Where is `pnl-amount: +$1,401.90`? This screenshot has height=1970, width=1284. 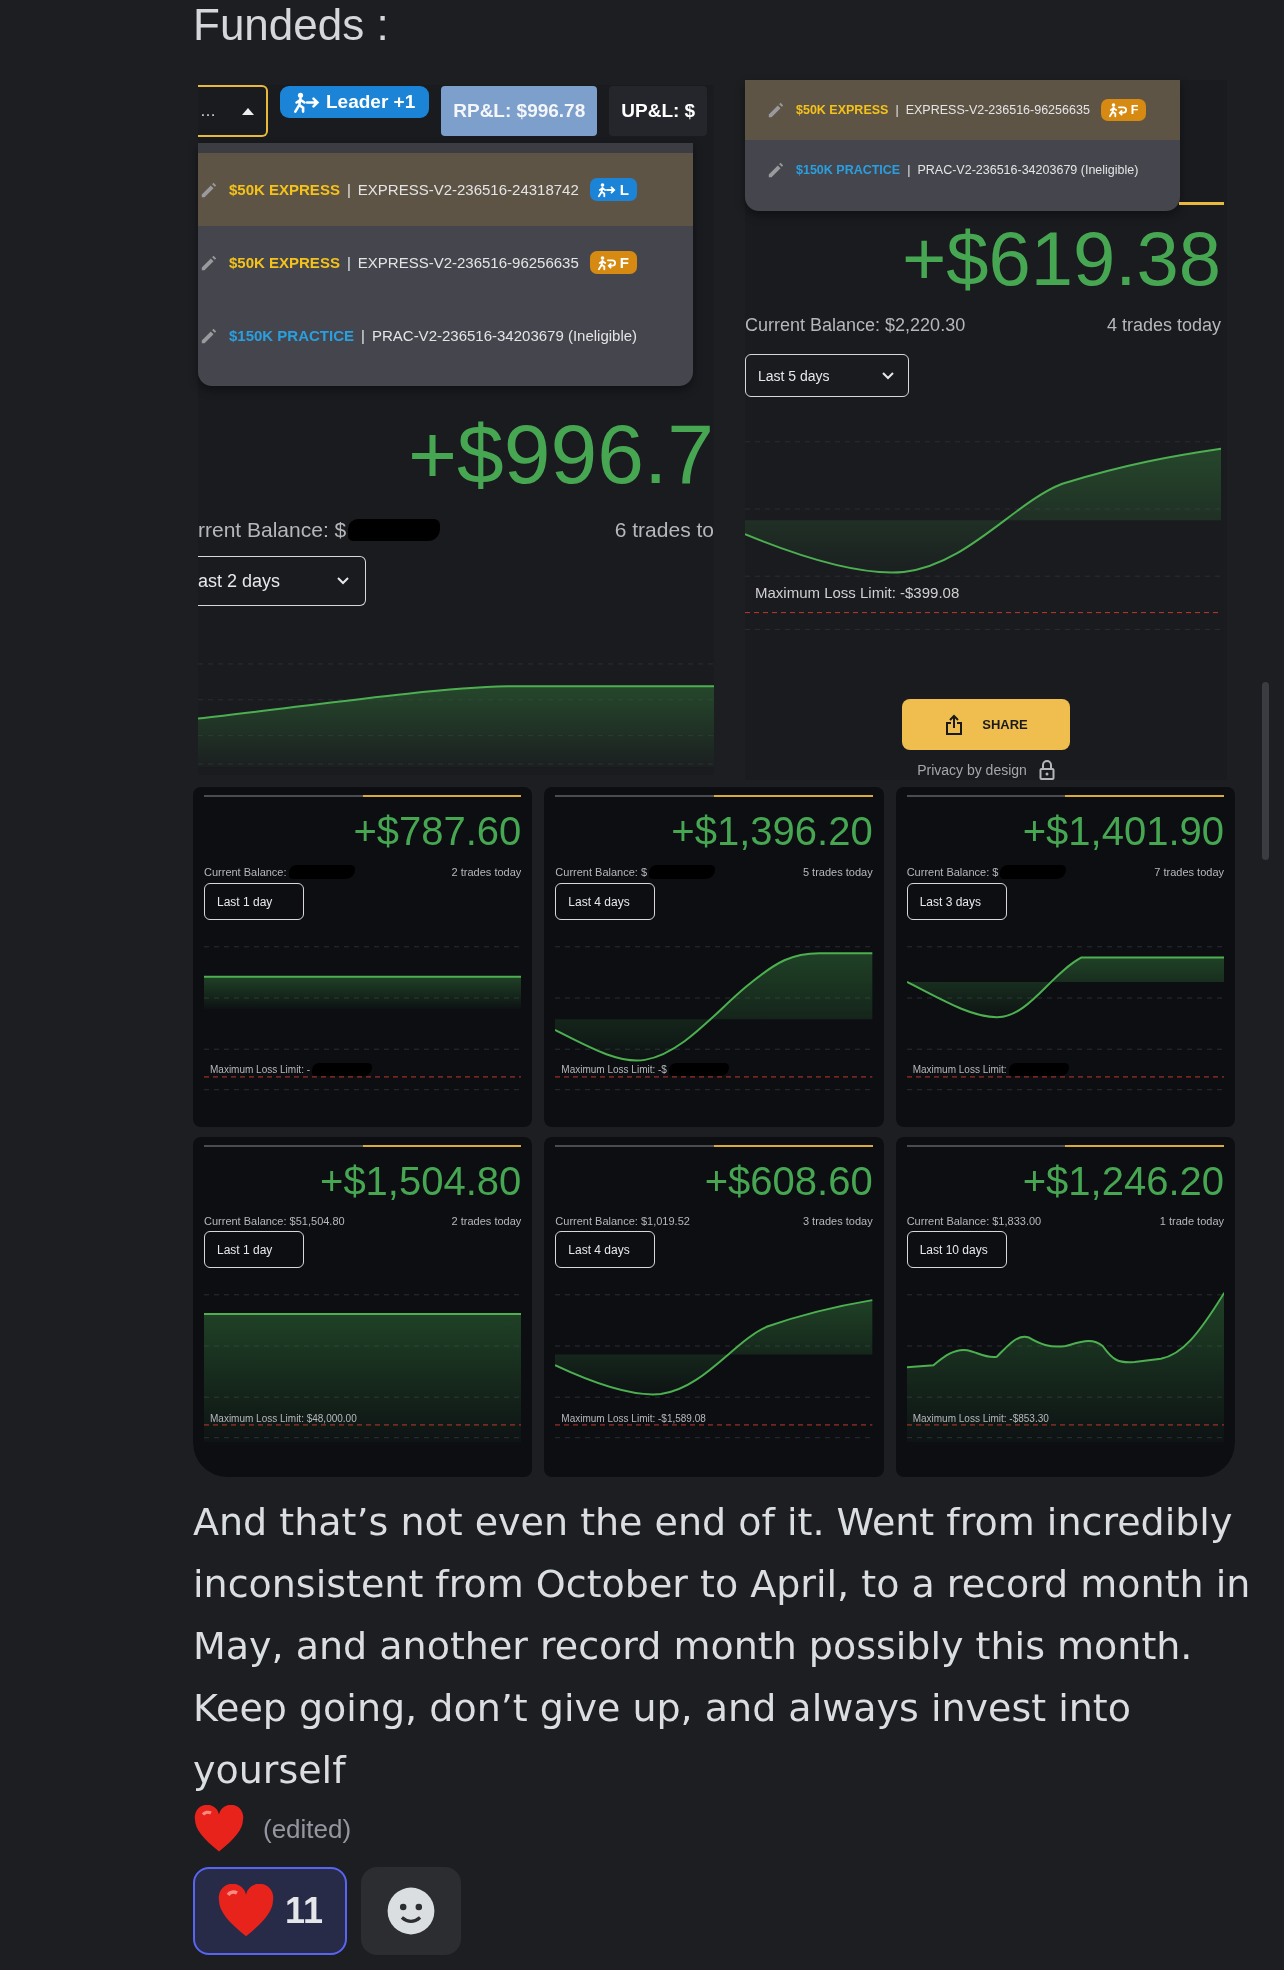 pnl-amount: +$1,401.90 is located at coordinates (1122, 831).